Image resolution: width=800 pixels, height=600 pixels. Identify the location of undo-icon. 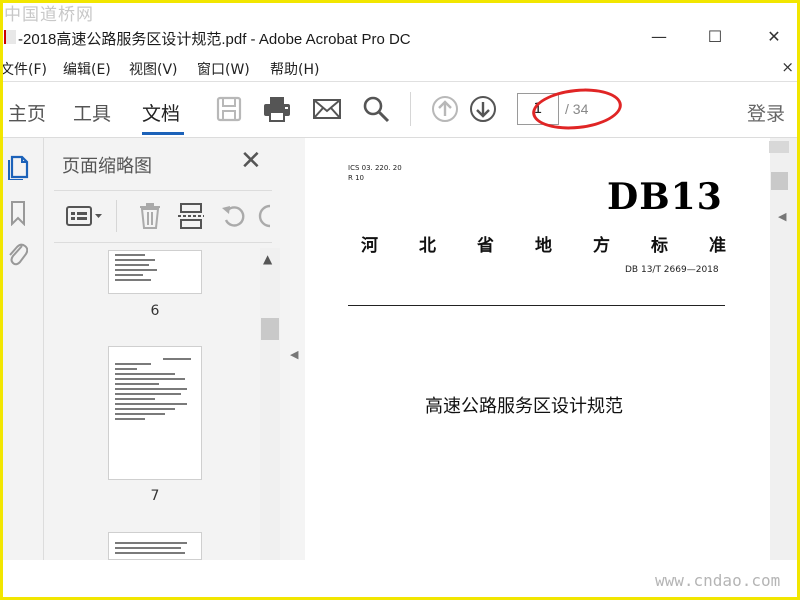
(234, 216).